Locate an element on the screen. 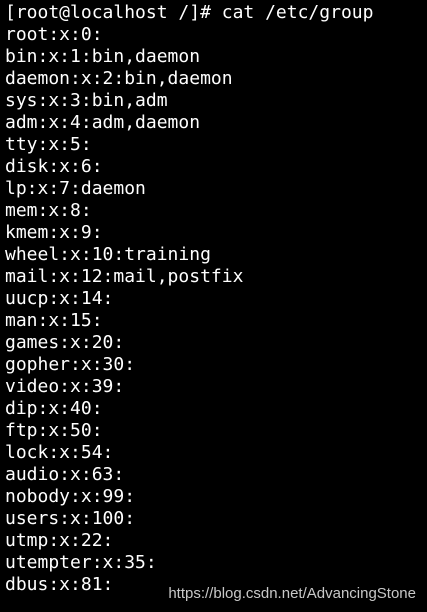  command-prompt-line: [root@localhost /]# cat /etc/group is located at coordinates (189, 12).